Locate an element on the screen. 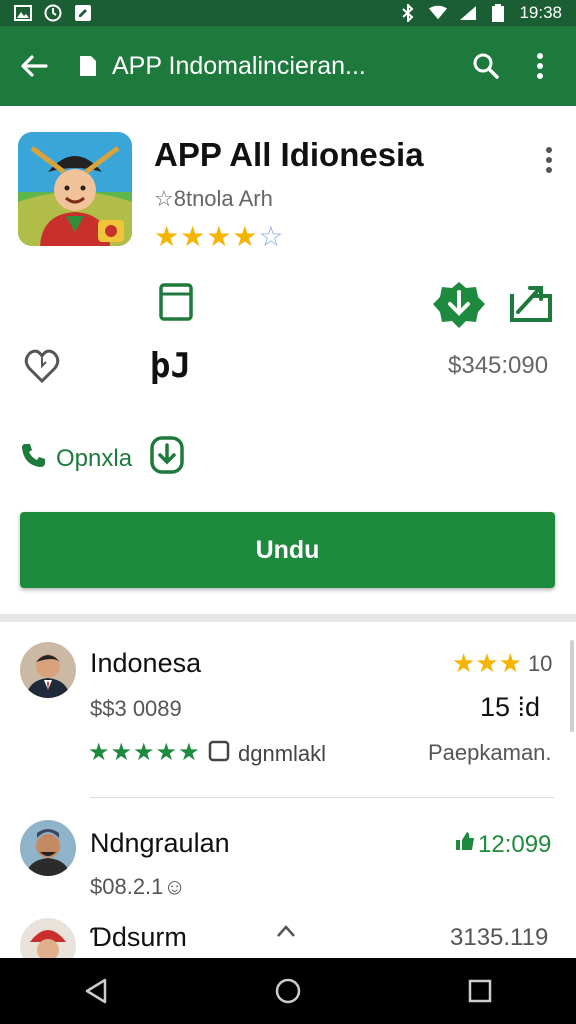 The height and width of the screenshot is (1024, 576). rating-empty-star: ☆ is located at coordinates (271, 236).